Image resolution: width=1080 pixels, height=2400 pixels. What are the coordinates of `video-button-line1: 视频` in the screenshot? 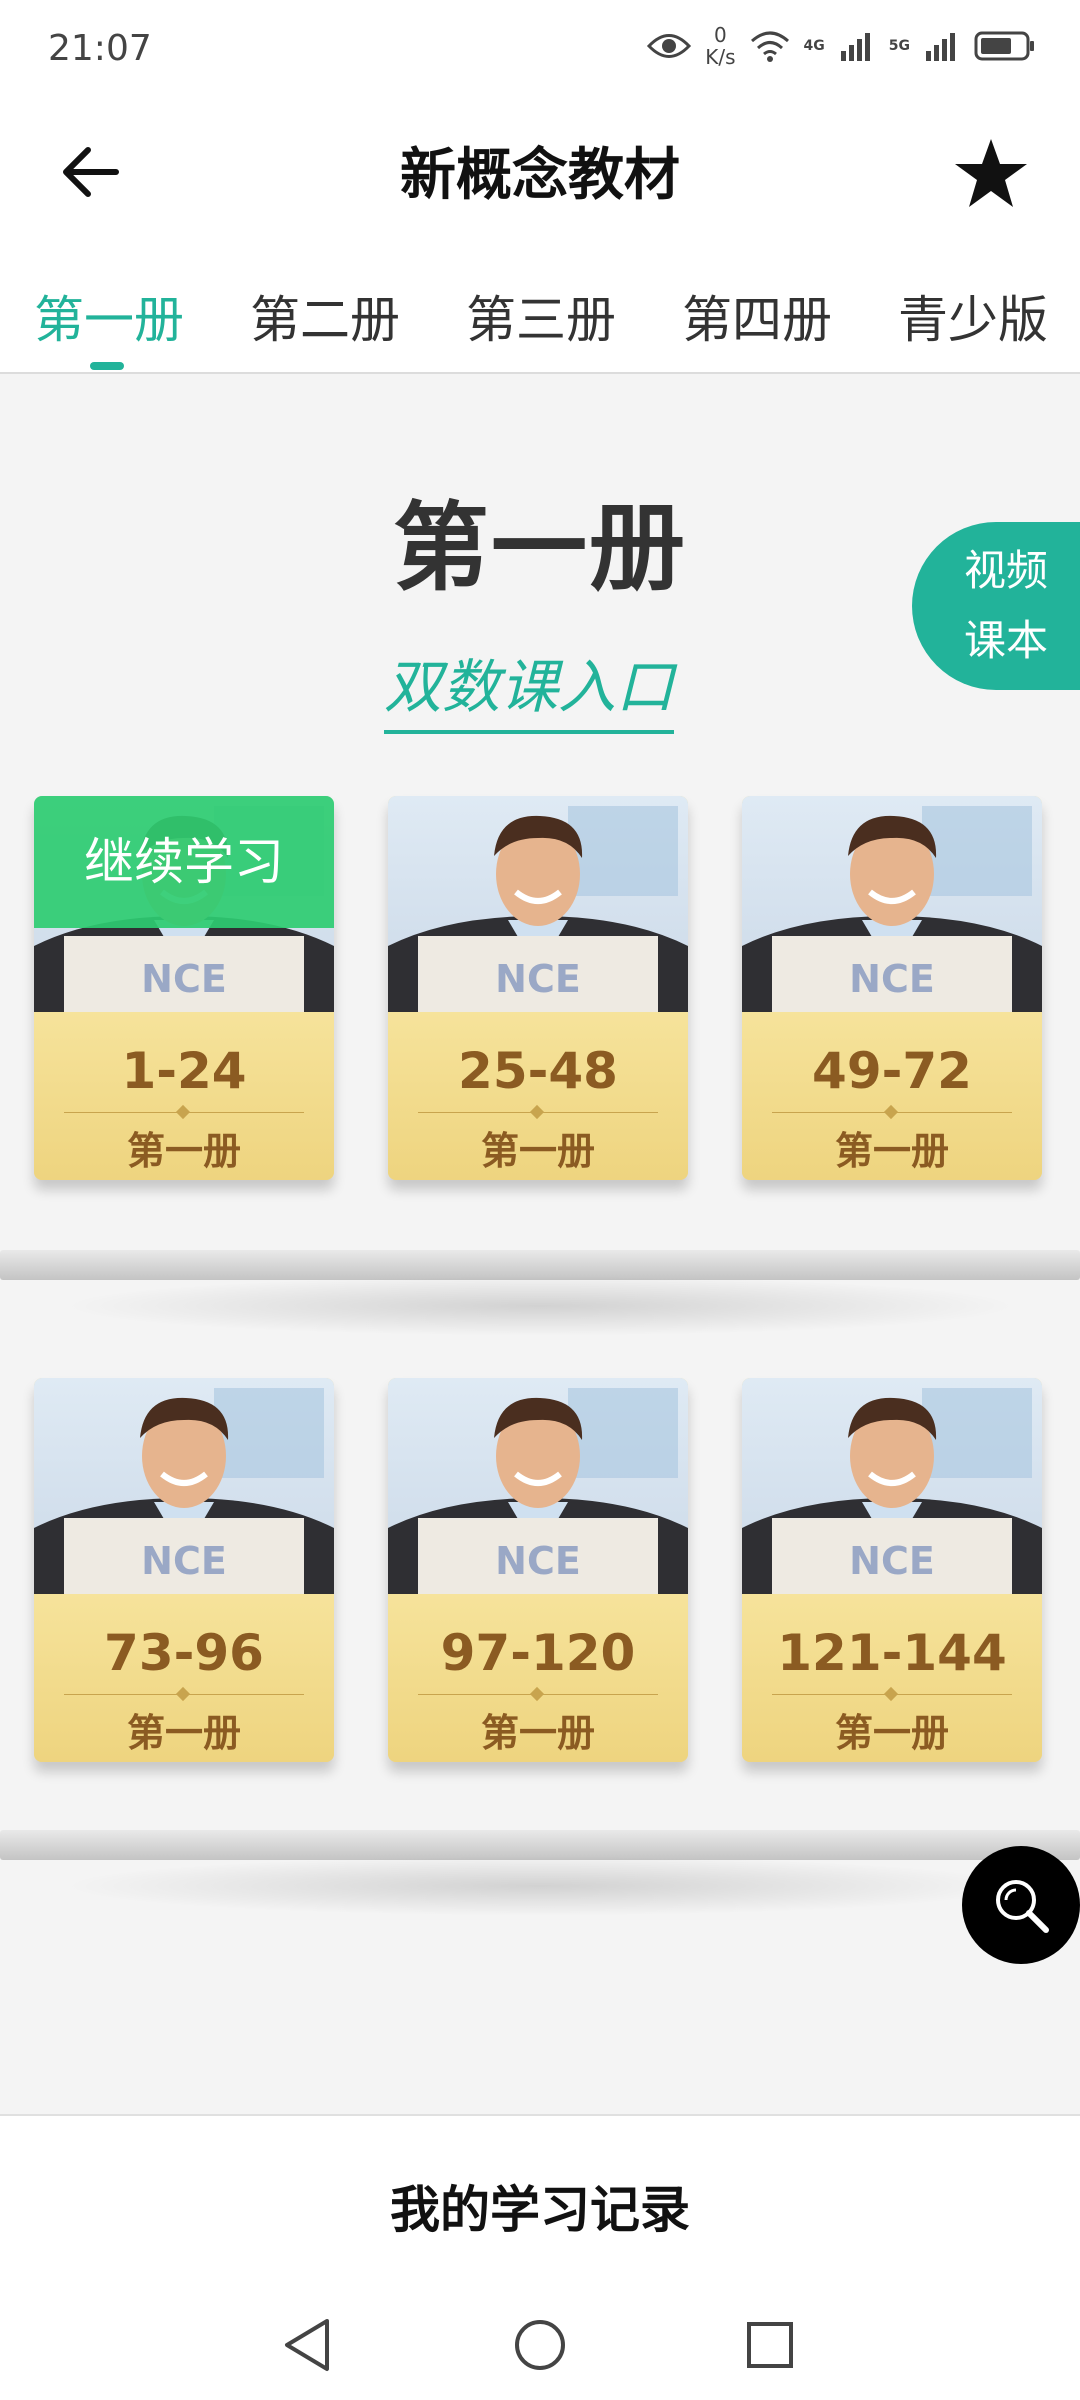 It's located at (1005, 570).